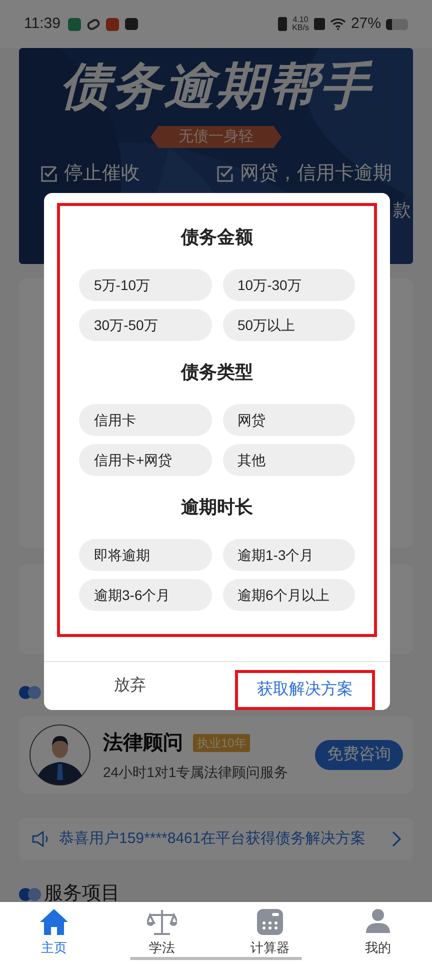  What do you see at coordinates (145, 555) in the screenshot?
I see `option-chip: 即将逾期` at bounding box center [145, 555].